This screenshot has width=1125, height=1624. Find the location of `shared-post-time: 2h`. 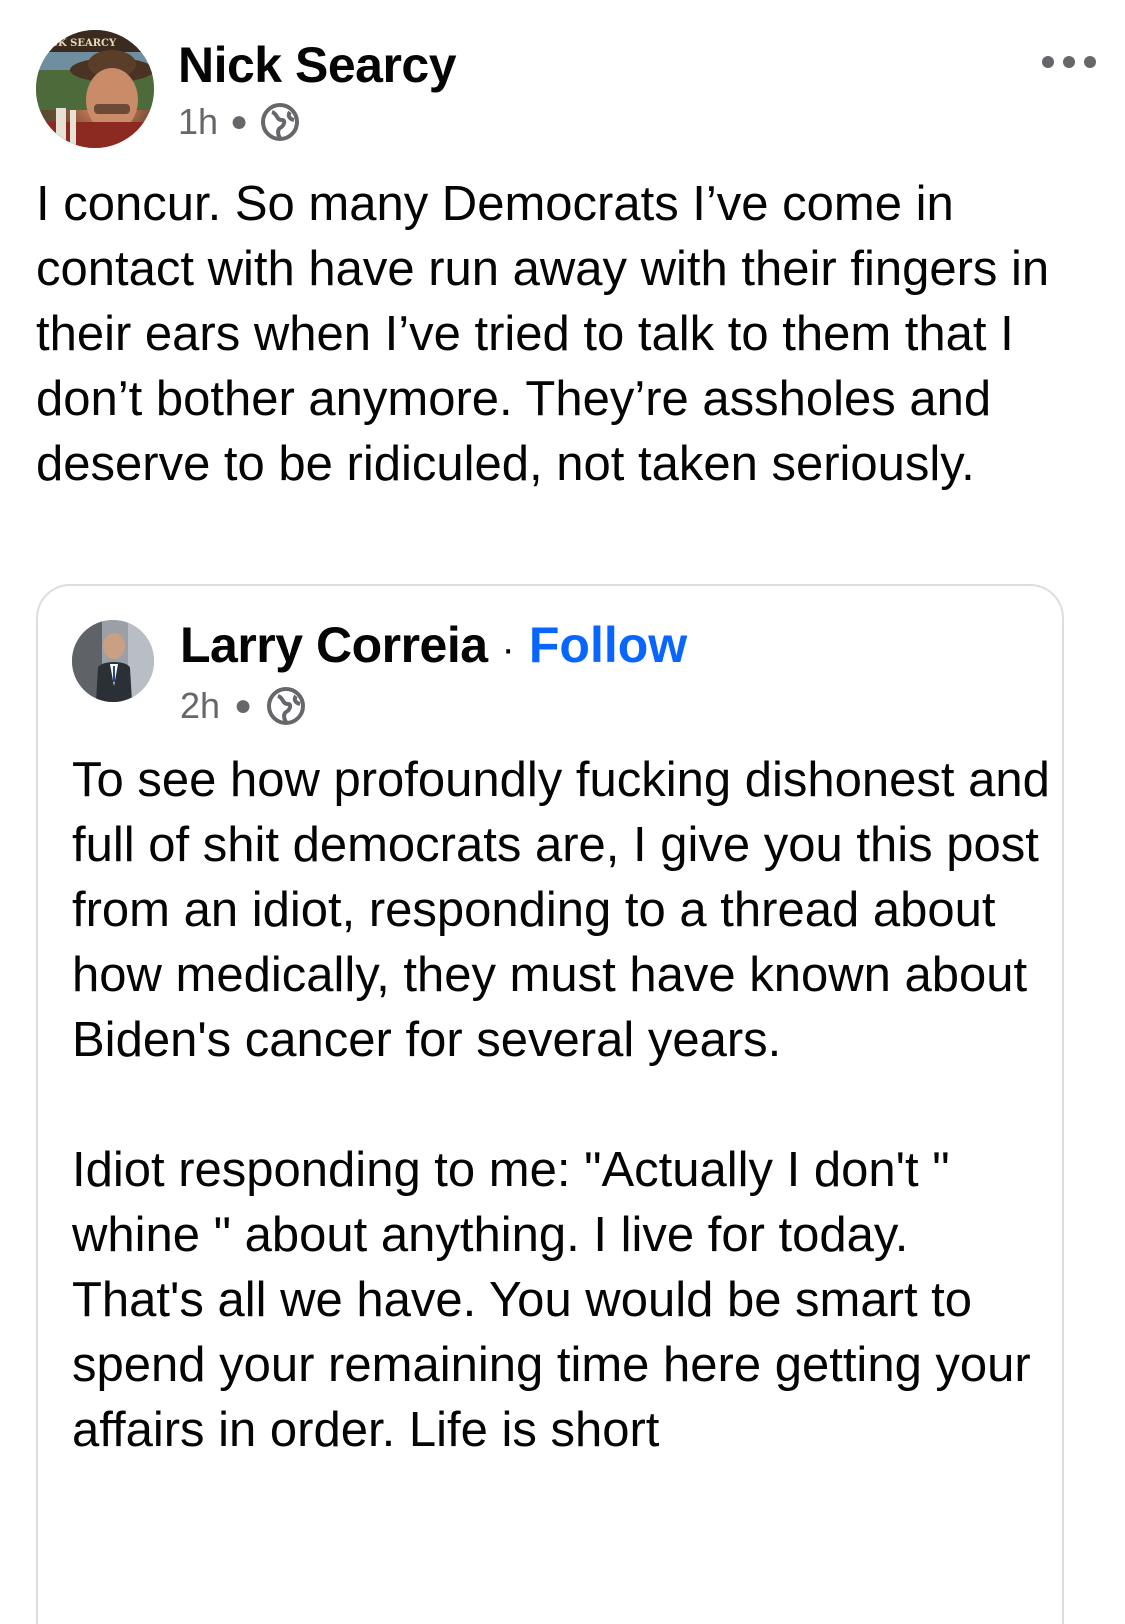

shared-post-time: 2h is located at coordinates (200, 706).